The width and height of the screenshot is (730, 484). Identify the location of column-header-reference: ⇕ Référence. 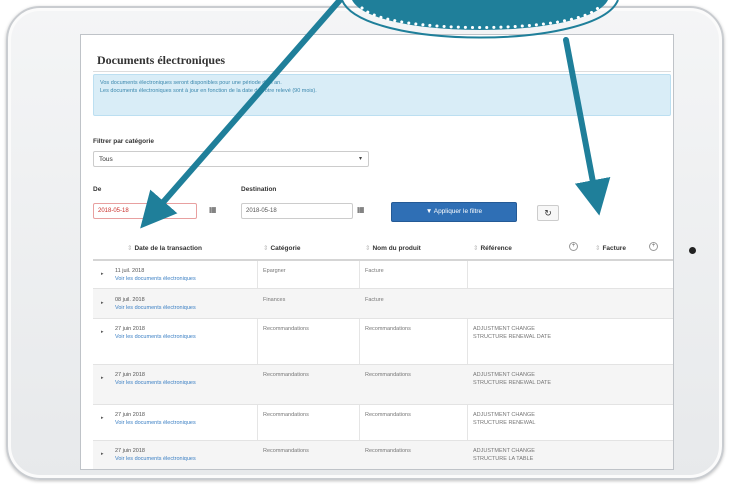
(492, 248).